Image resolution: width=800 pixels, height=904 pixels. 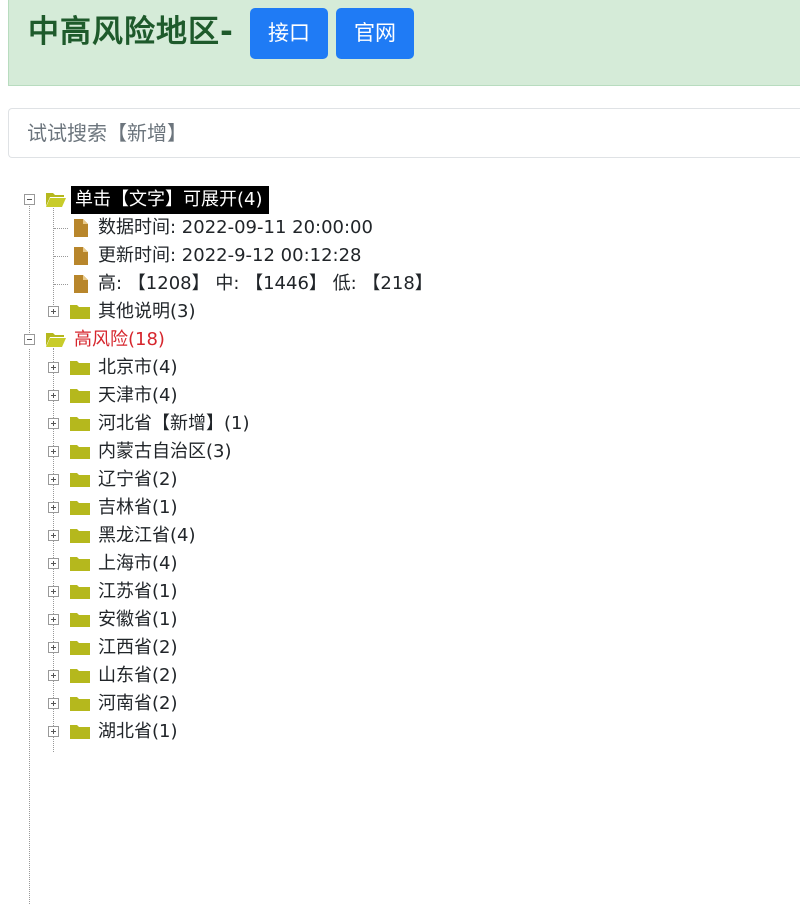 What do you see at coordinates (400, 312) in the screenshot?
I see `tree-node-other-notes: 其他说明(3)` at bounding box center [400, 312].